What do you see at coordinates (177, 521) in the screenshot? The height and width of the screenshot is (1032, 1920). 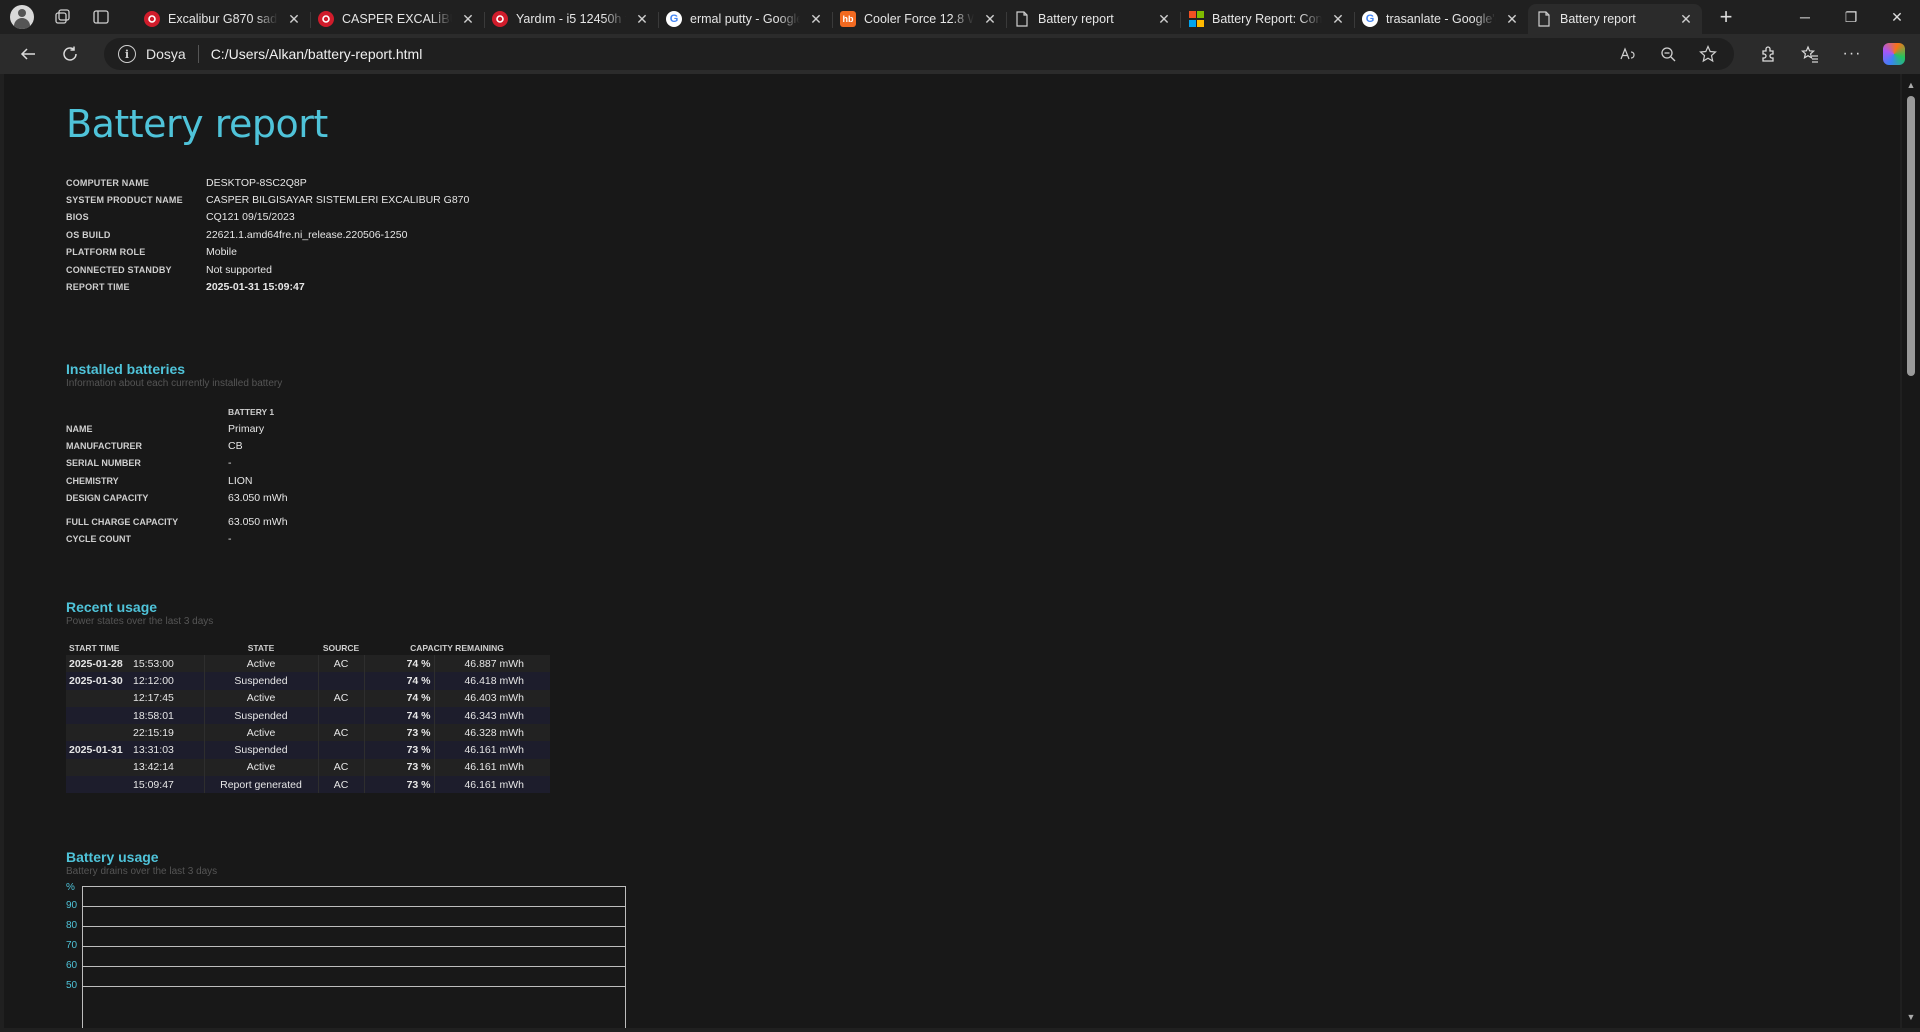 I see `battery-info-row: FULL CHARGE CAPACITY 63.050 mWh` at bounding box center [177, 521].